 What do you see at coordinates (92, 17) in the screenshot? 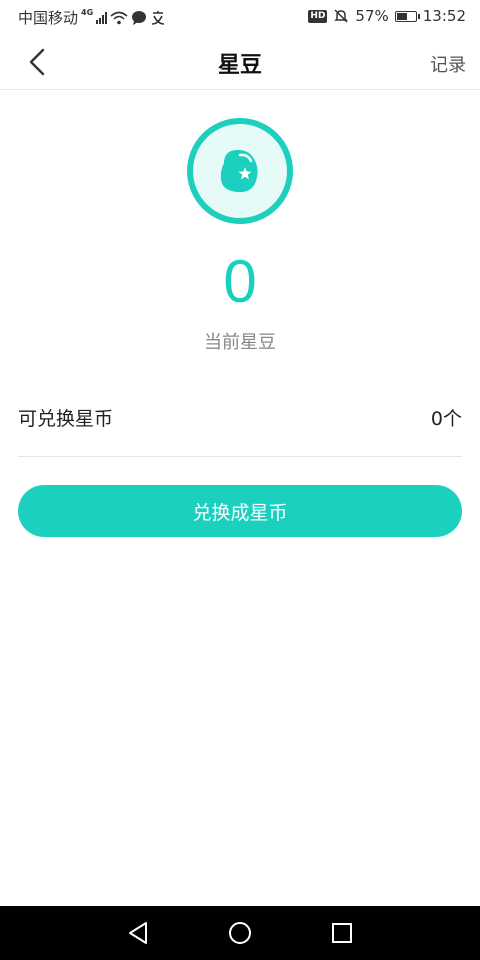
I see `status-left: 中国移动 4G` at bounding box center [92, 17].